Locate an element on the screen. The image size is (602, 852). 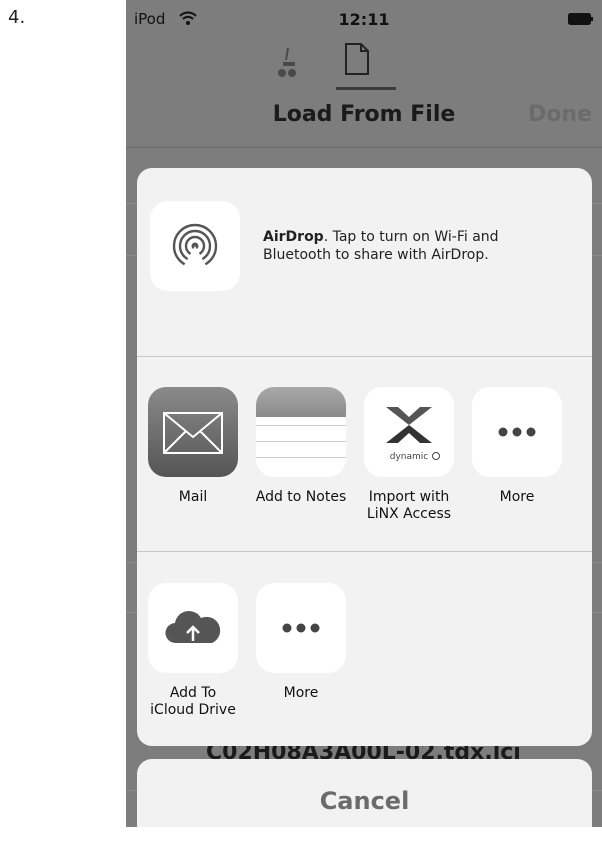
nav-divider is located at coordinates (364, 147).